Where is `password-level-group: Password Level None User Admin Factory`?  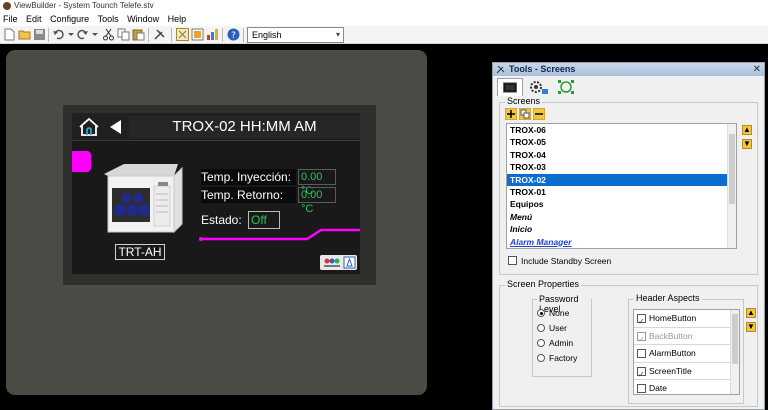 password-level-group: Password Level None User Admin Factory is located at coordinates (562, 335).